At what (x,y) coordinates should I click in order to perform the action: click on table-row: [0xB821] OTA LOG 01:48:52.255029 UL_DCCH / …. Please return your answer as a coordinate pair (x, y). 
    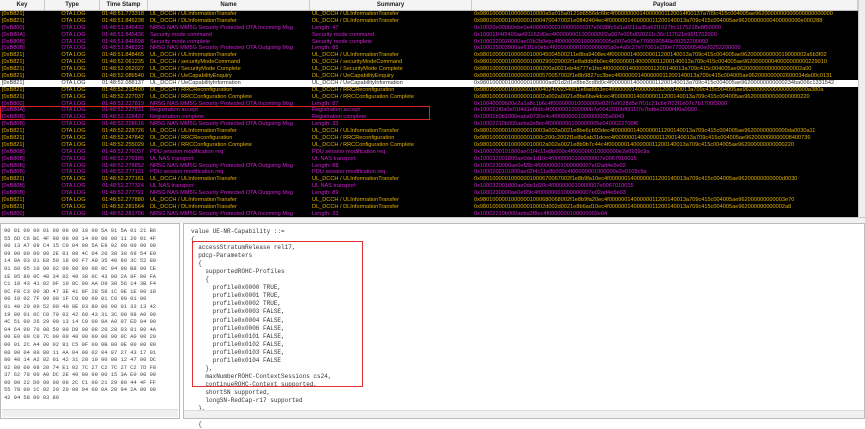
    Looking at the image, I should click on (429, 145).